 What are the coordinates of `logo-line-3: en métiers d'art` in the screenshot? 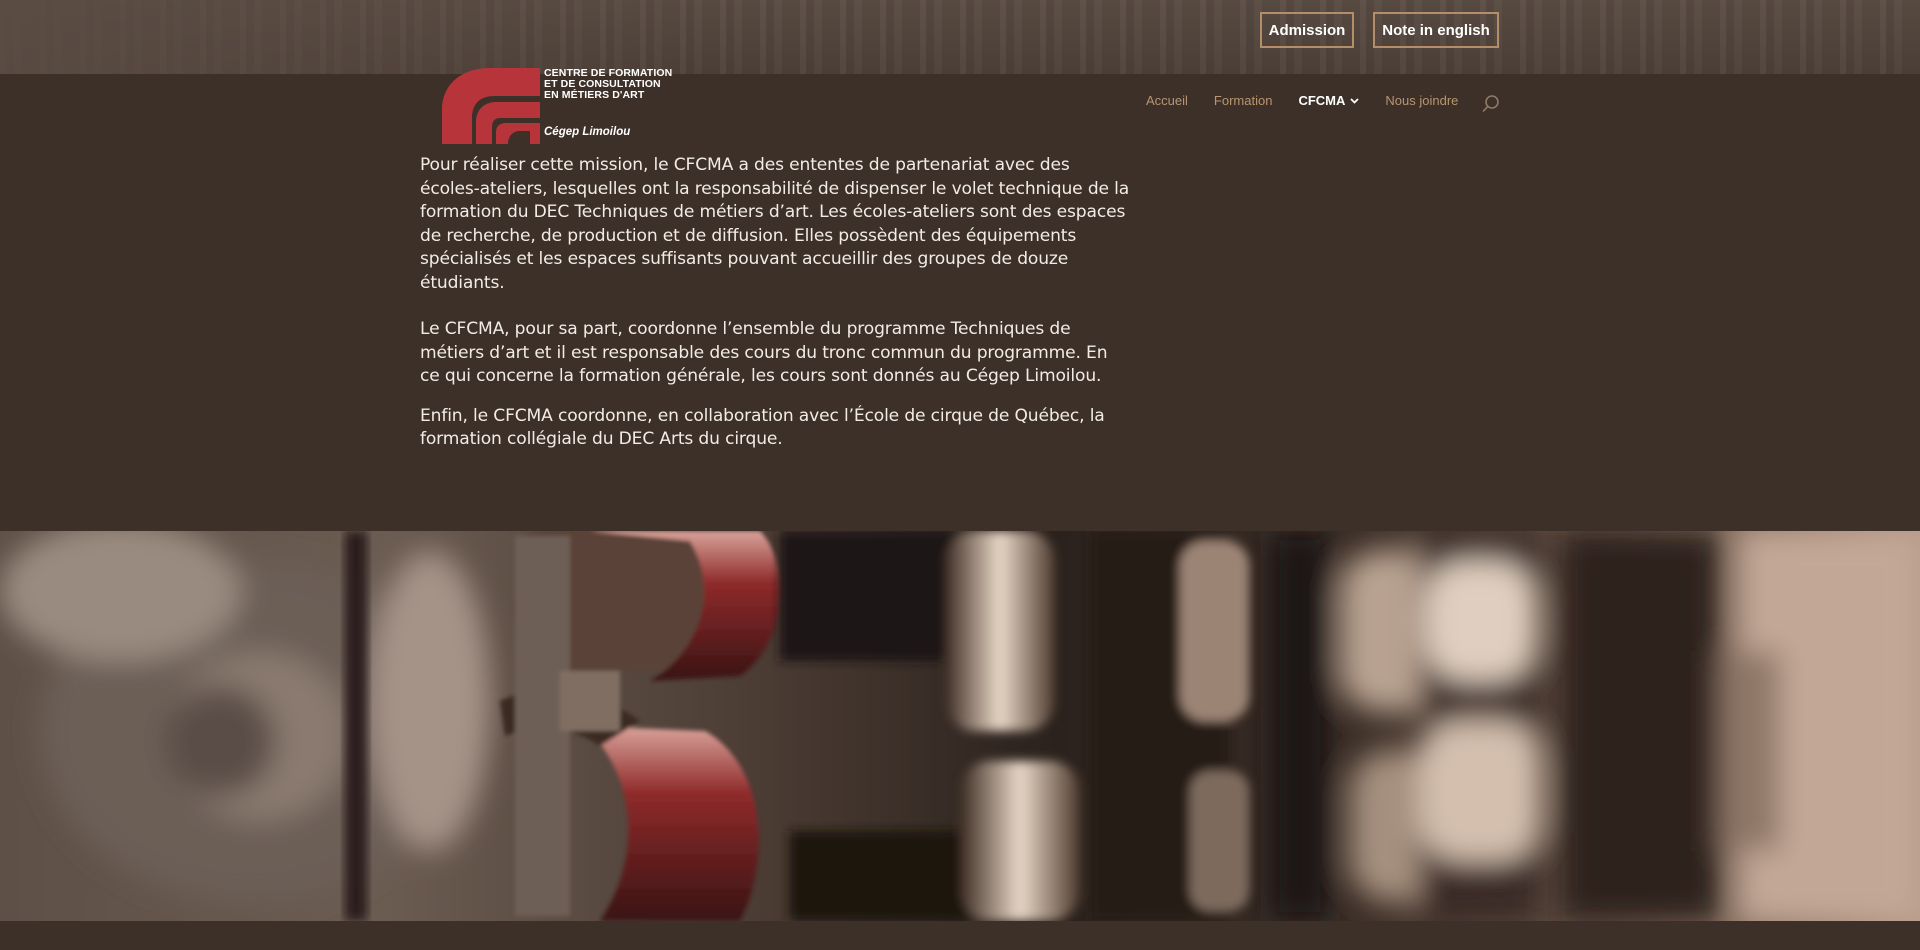 It's located at (594, 95).